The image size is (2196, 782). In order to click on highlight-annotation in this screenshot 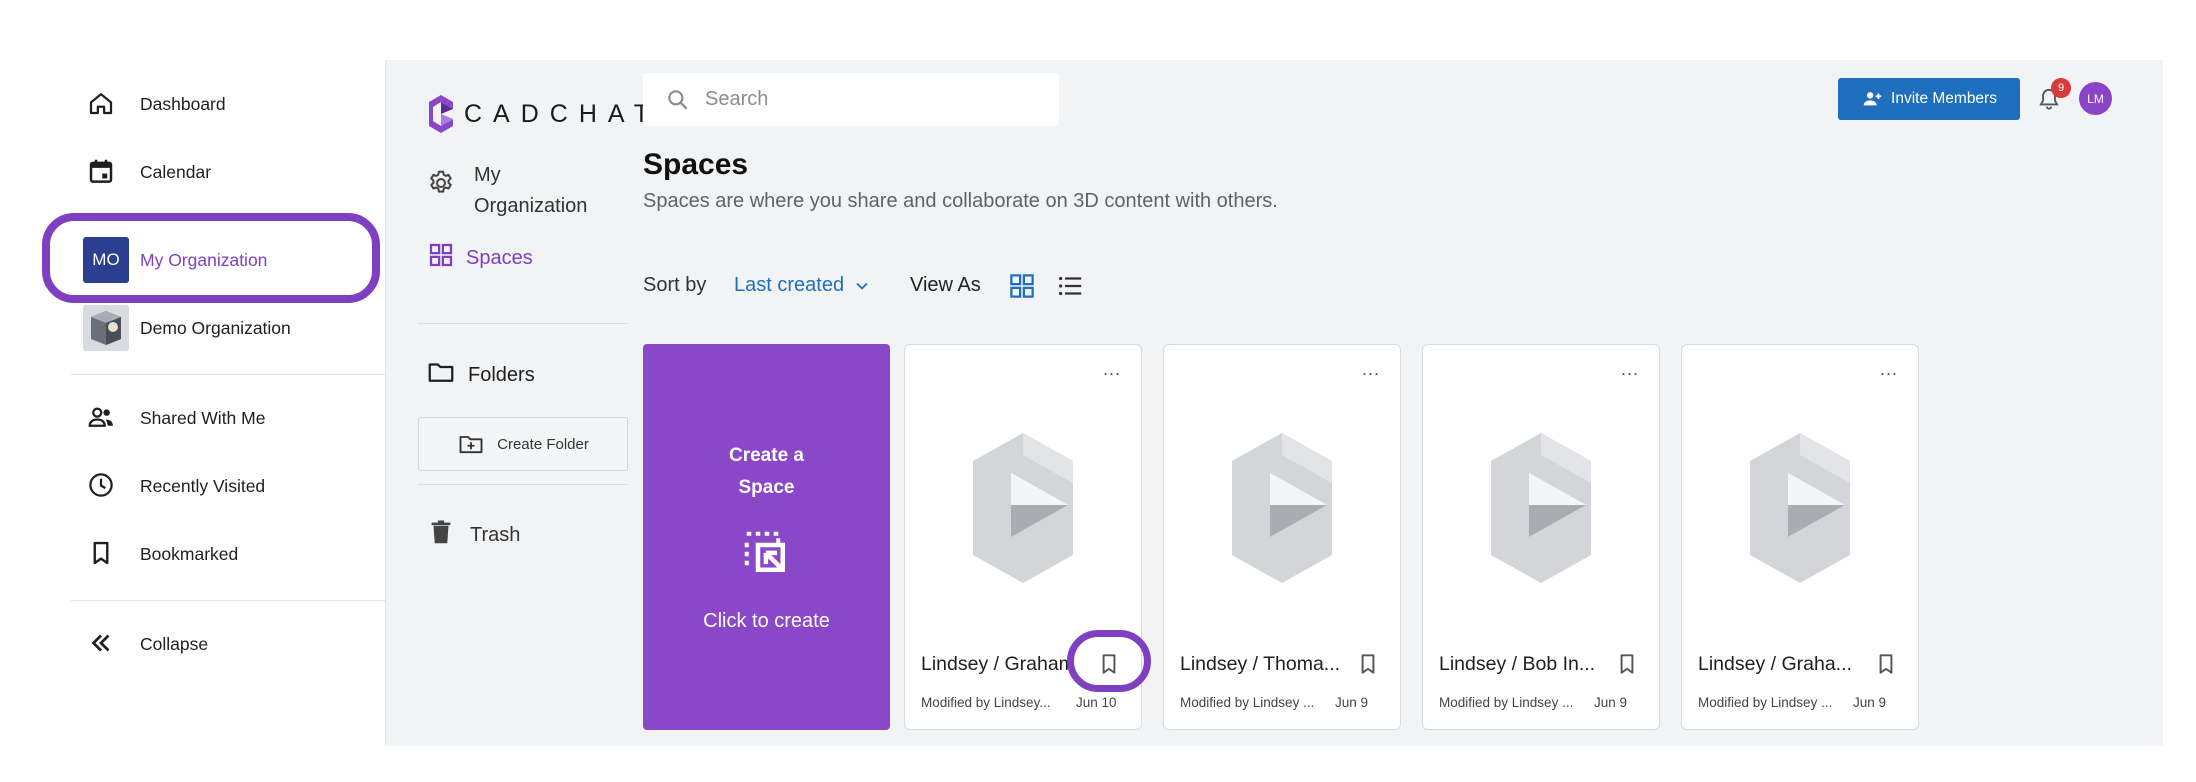, I will do `click(1109, 661)`.